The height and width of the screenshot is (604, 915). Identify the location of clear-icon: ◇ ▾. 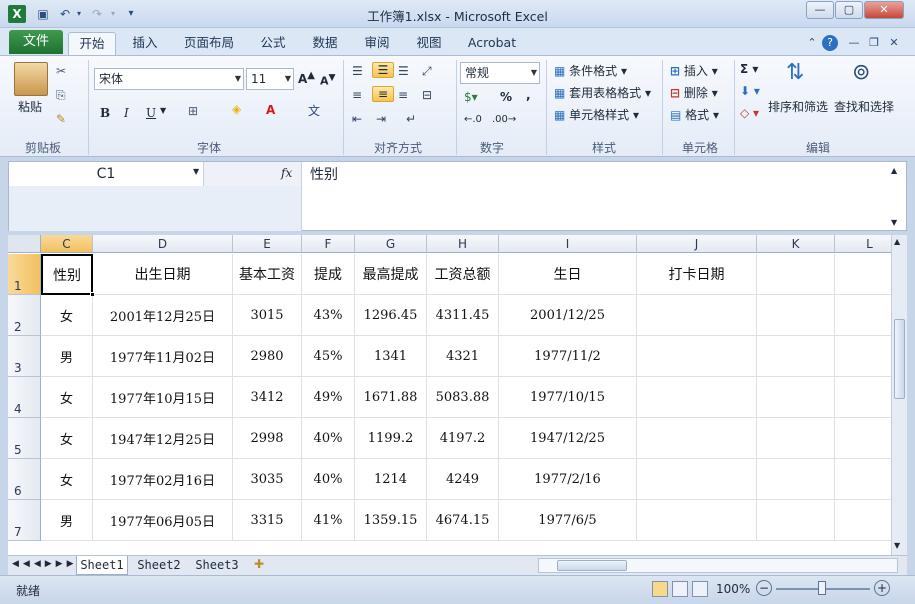
(749, 113).